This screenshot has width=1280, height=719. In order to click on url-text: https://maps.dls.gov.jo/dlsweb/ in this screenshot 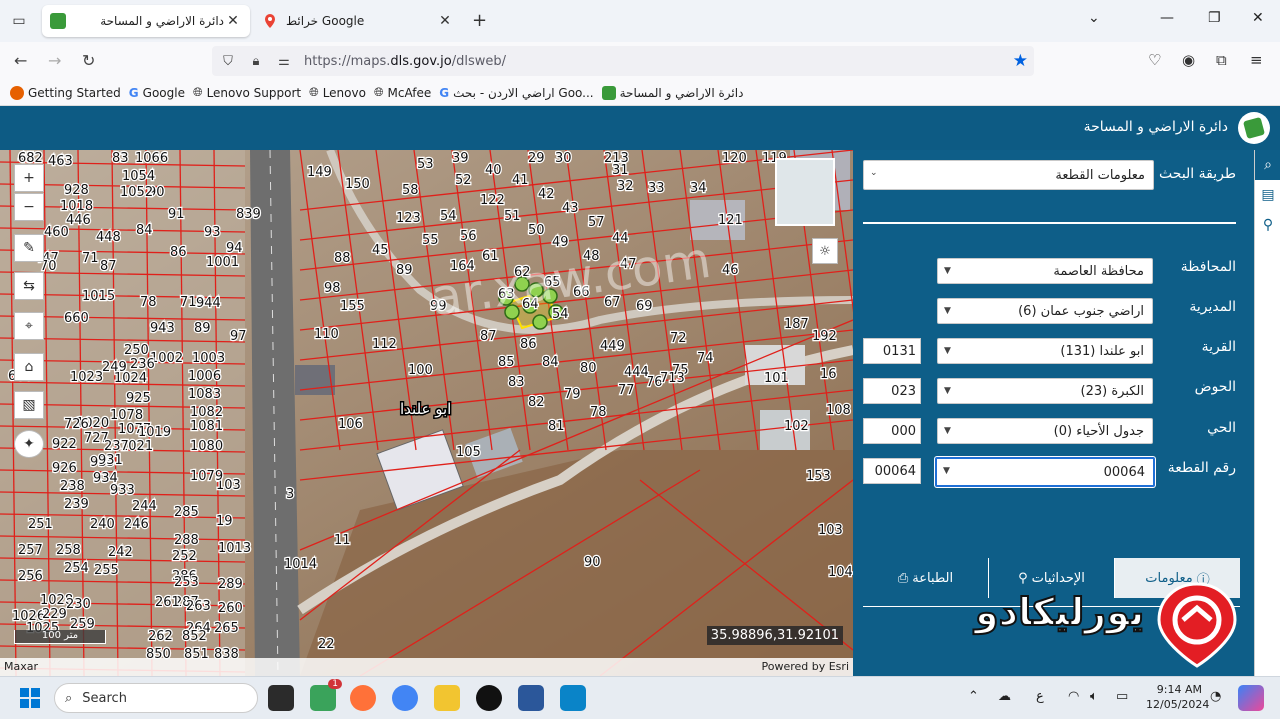, I will do `click(405, 61)`.